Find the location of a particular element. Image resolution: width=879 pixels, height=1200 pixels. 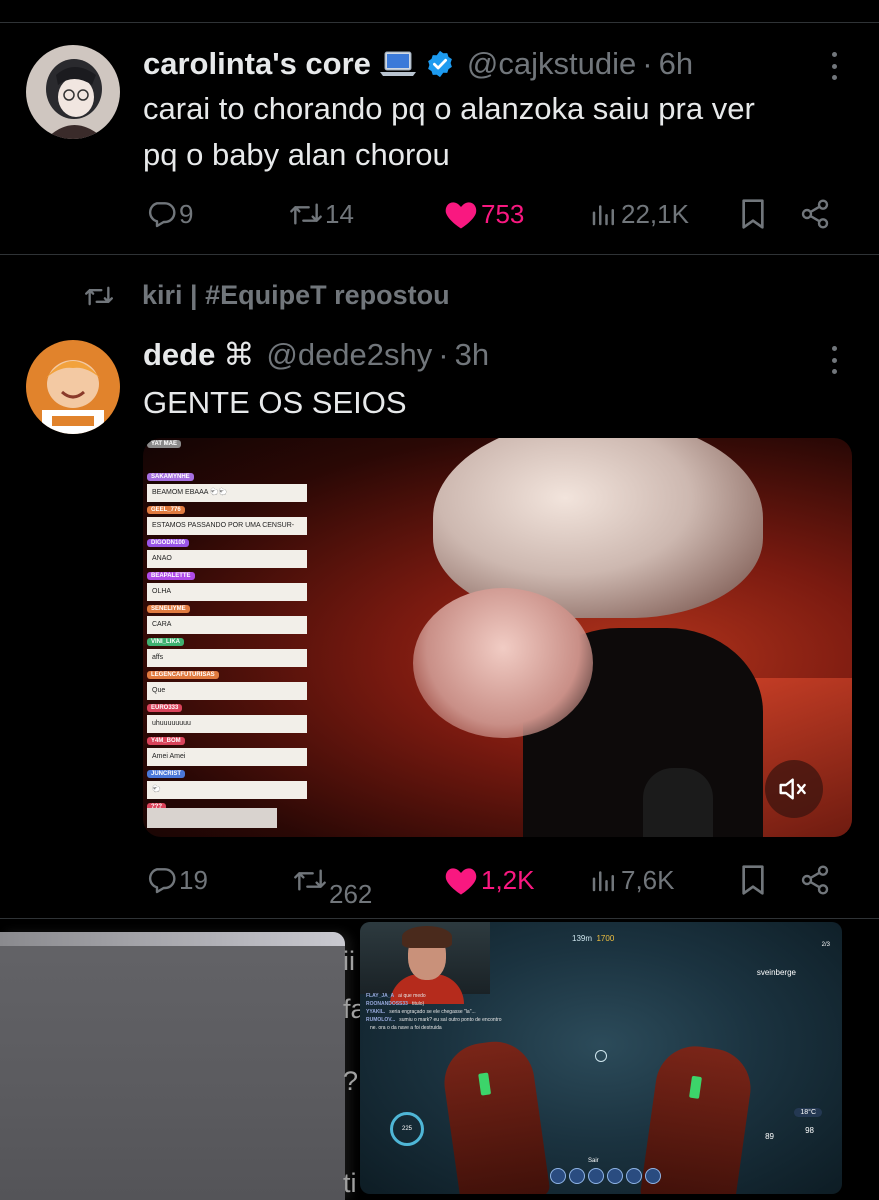

chat-message: SAKAMYNHE BEAMOM EBAAA 🐑🐑 is located at coordinates (227, 483).